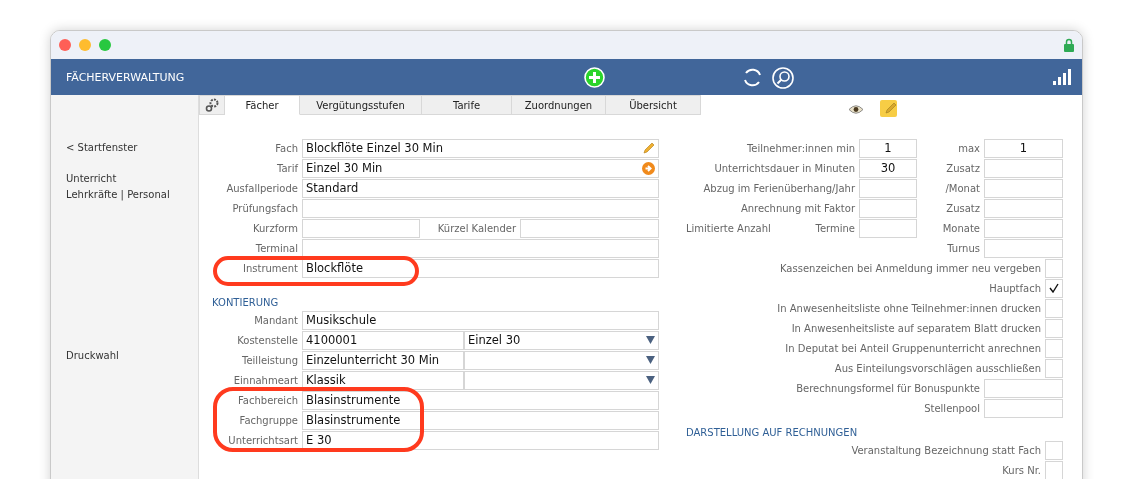  I want to click on text-field: Musikschule, so click(480, 320).